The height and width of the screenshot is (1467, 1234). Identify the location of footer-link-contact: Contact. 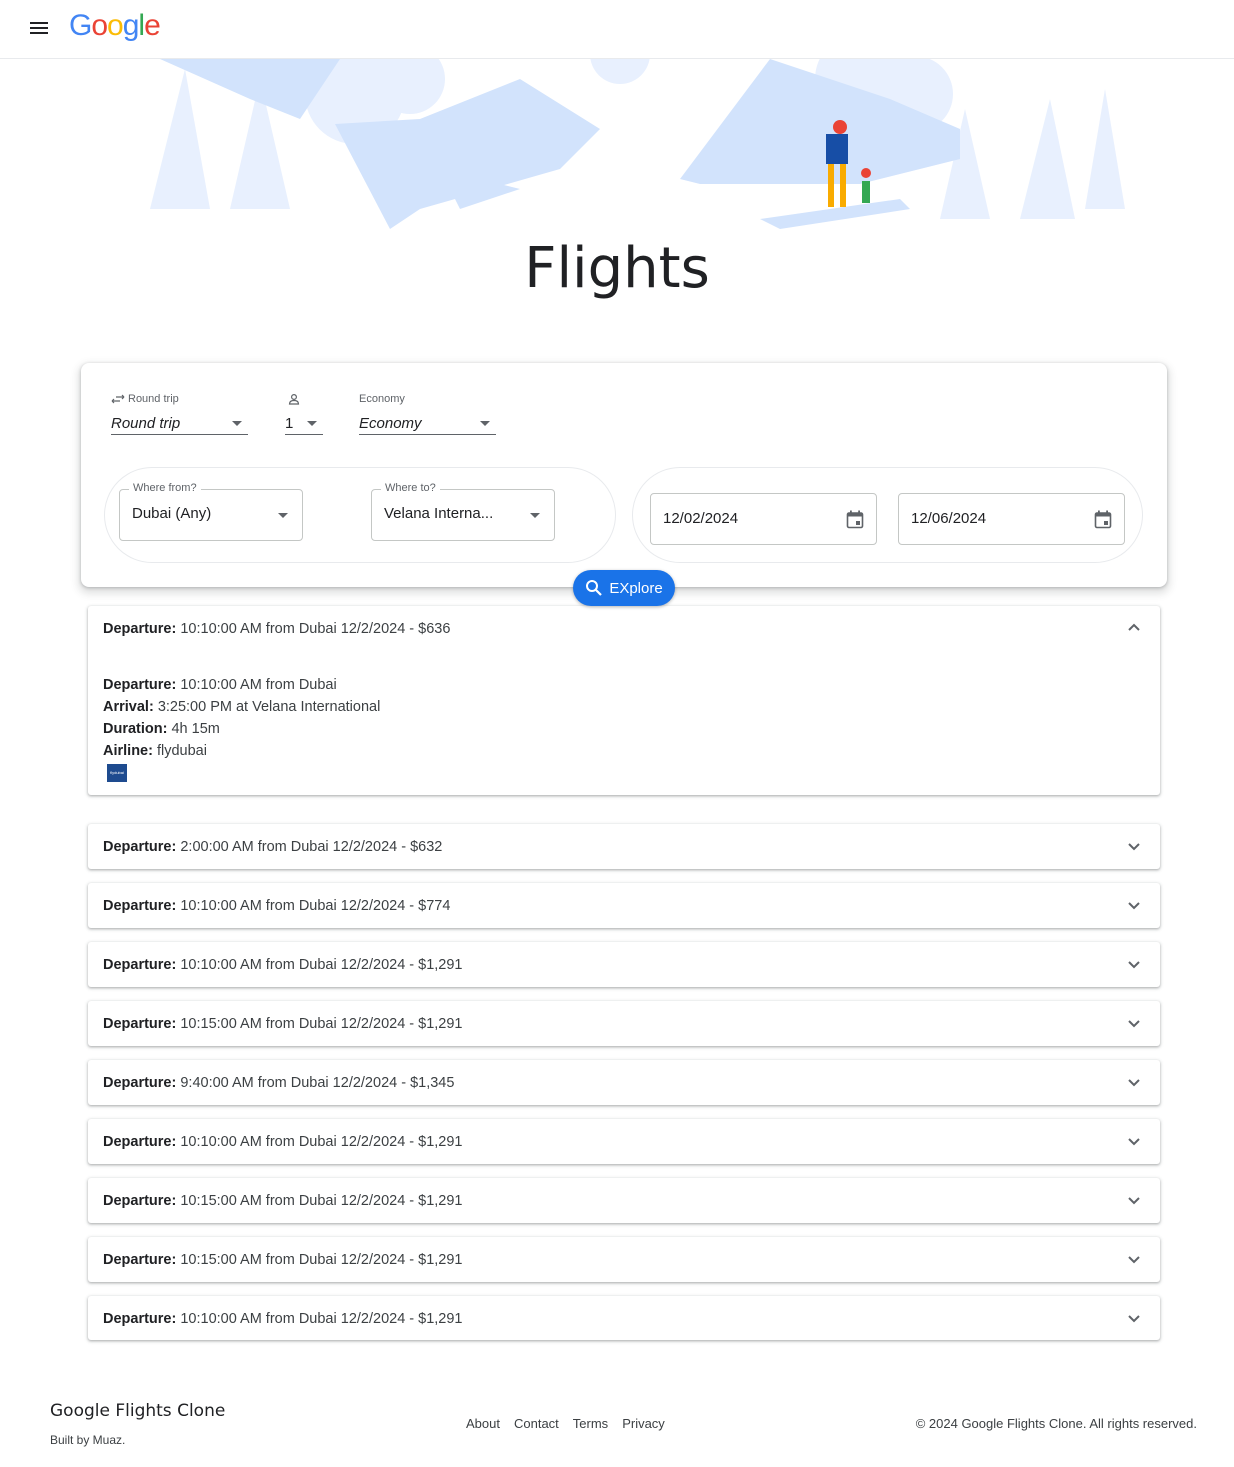
(536, 1423).